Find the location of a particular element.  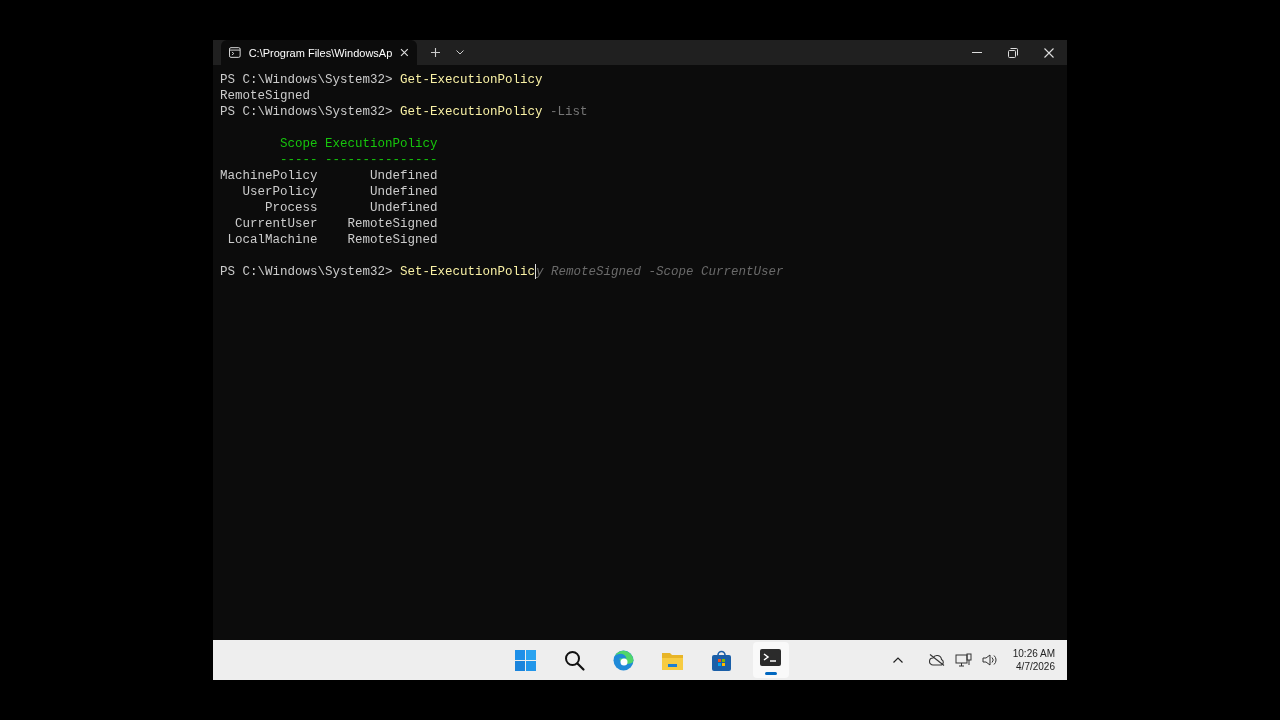

header-underline: ----- is located at coordinates (298, 160).